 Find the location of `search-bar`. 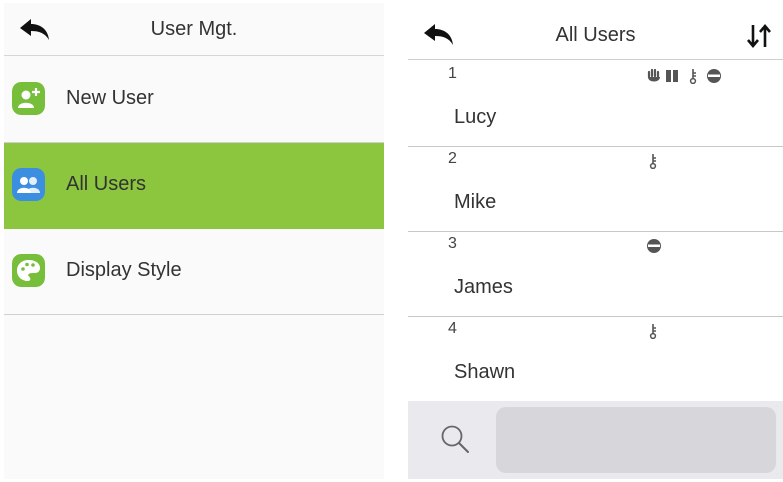

search-bar is located at coordinates (595, 440).